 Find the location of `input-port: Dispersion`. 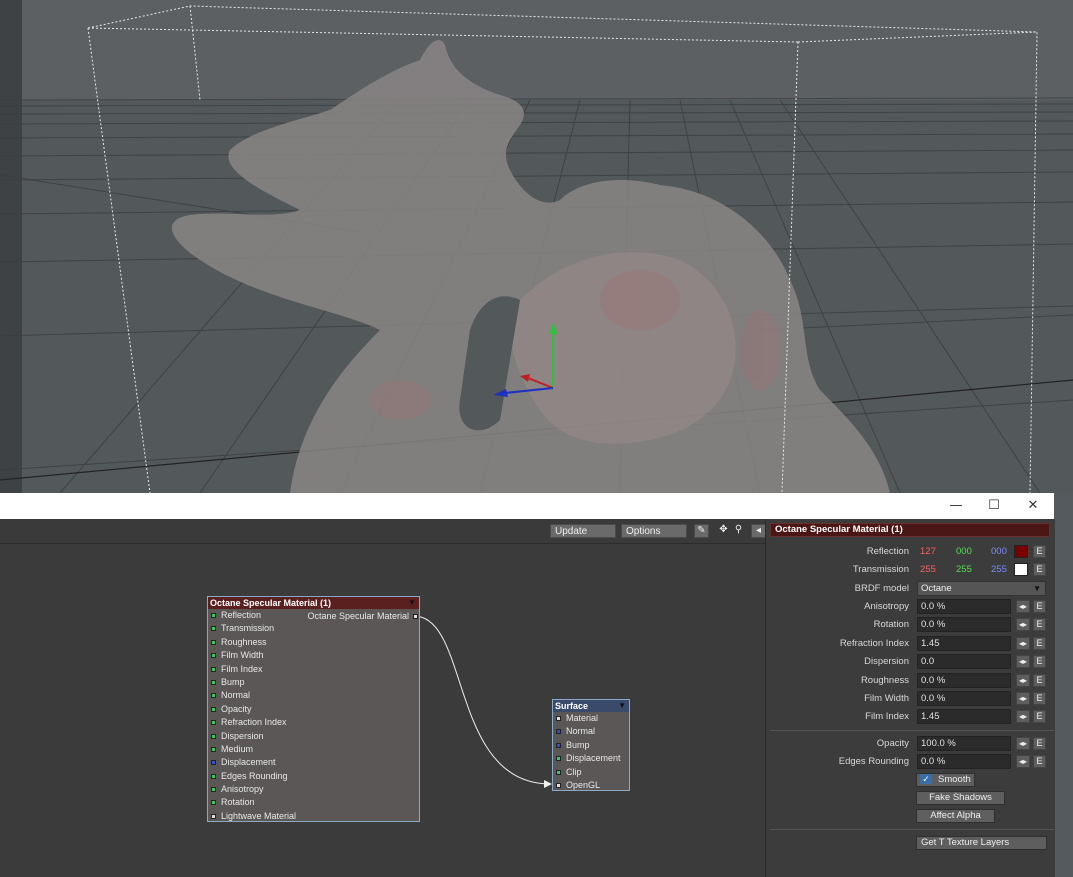

input-port: Dispersion is located at coordinates (313, 736).